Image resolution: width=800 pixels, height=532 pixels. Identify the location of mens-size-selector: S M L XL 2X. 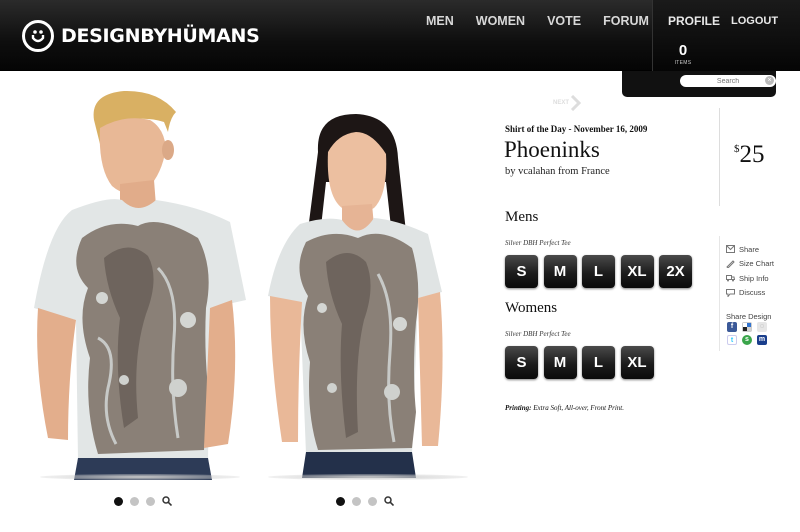
(601, 271).